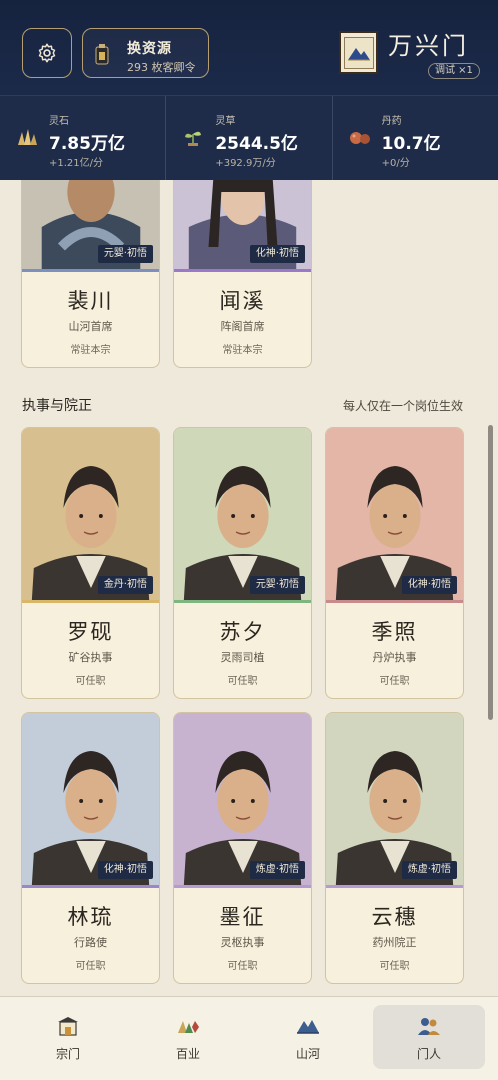  I want to click on crafts-icon, so click(188, 1027).